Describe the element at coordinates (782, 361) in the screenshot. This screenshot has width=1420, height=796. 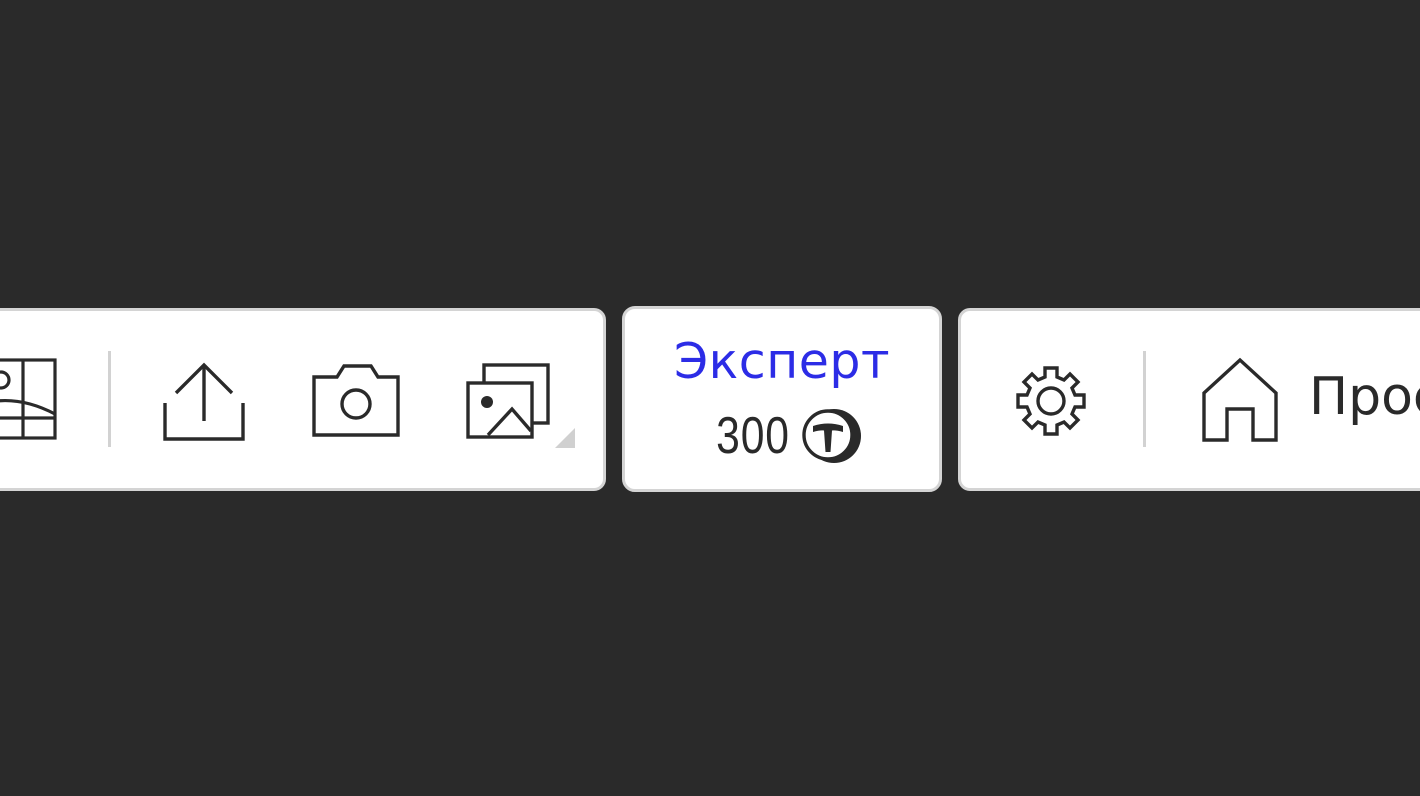
I see `mode-title: Эксперт` at that location.